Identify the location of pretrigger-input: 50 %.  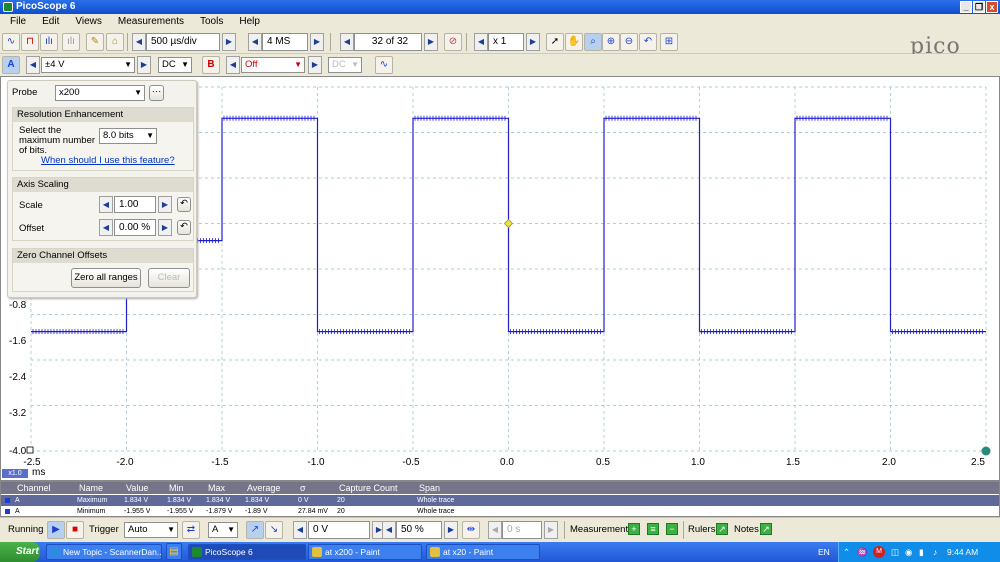
(419, 530).